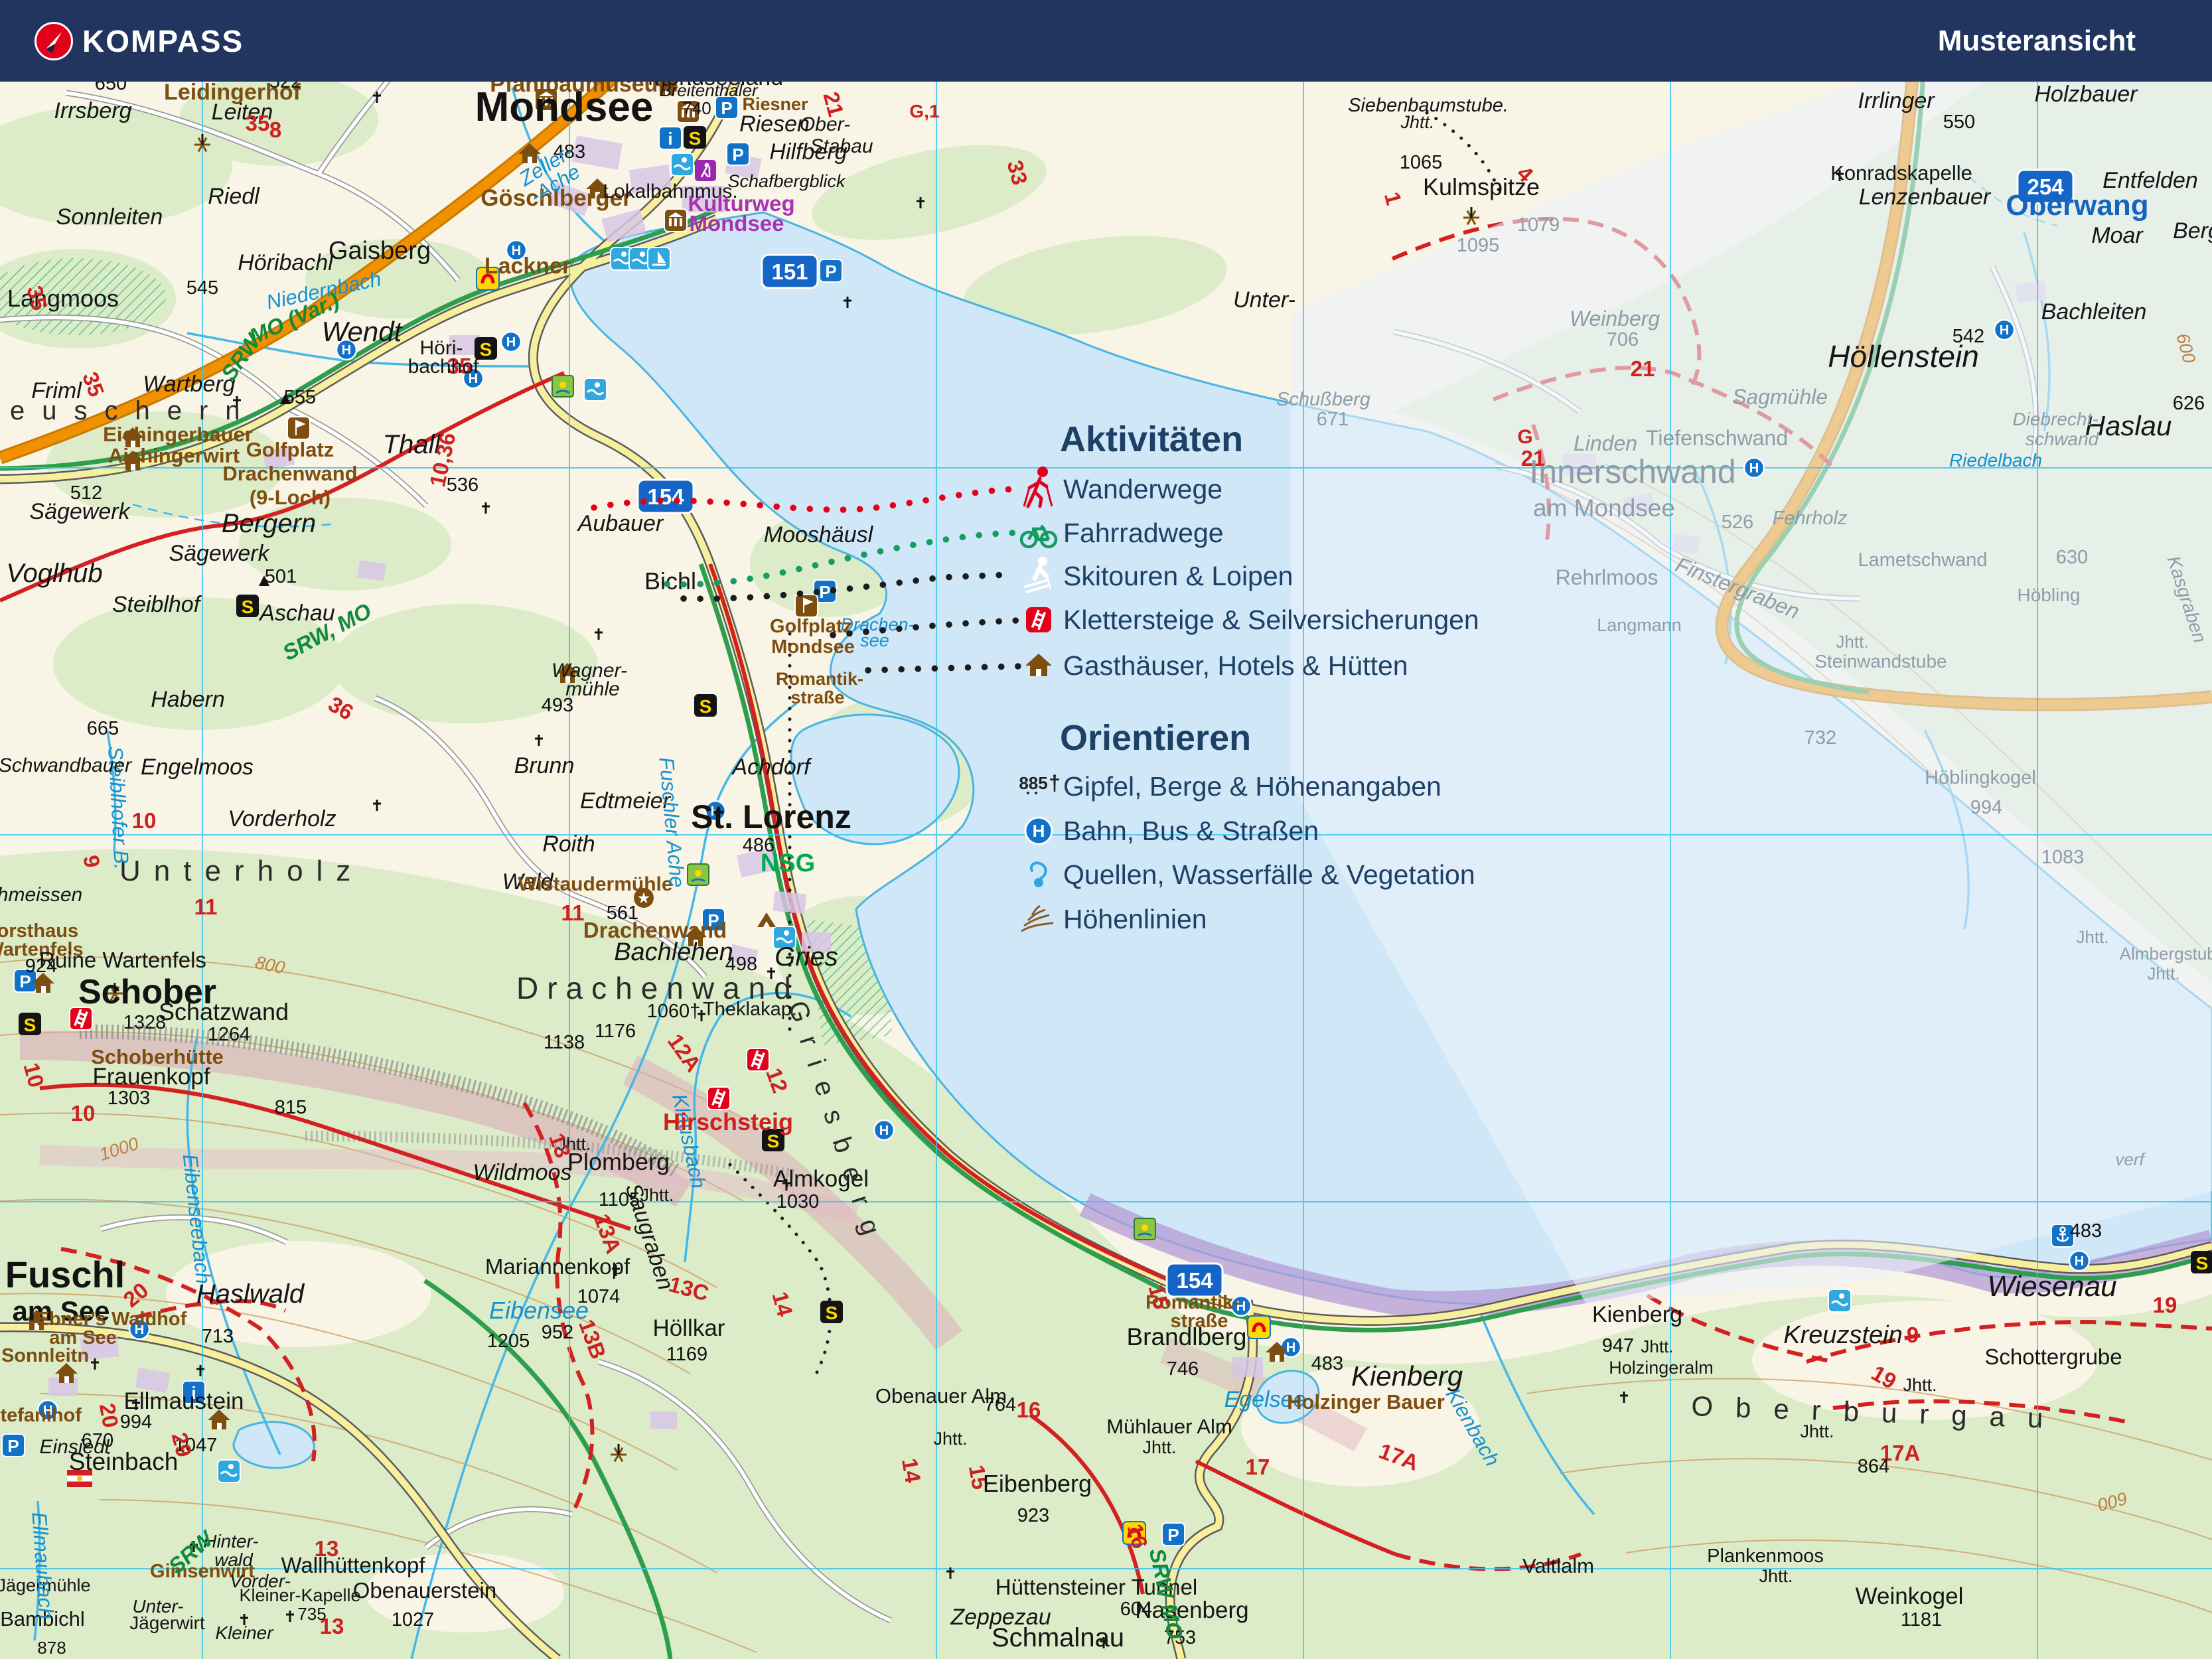 The image size is (2212, 1659). Describe the element at coordinates (1539, 225) in the screenshot. I see `map-label: 1079` at that location.